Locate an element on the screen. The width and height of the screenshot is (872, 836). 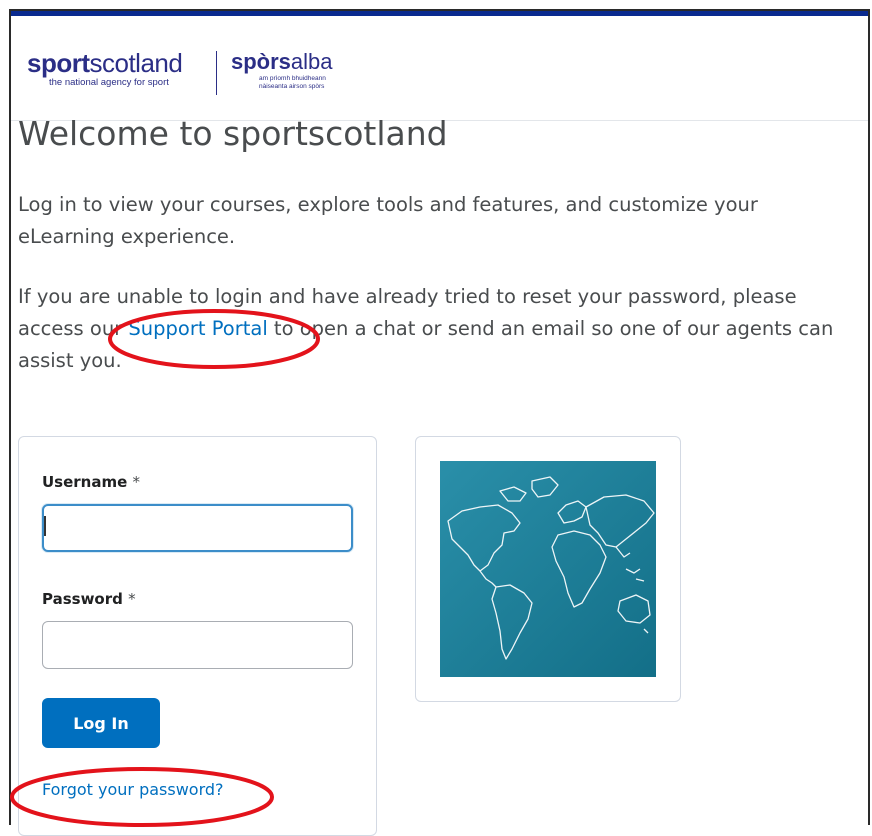
logo-en-tagline: the national agency for sport is located at coordinates (109, 82).